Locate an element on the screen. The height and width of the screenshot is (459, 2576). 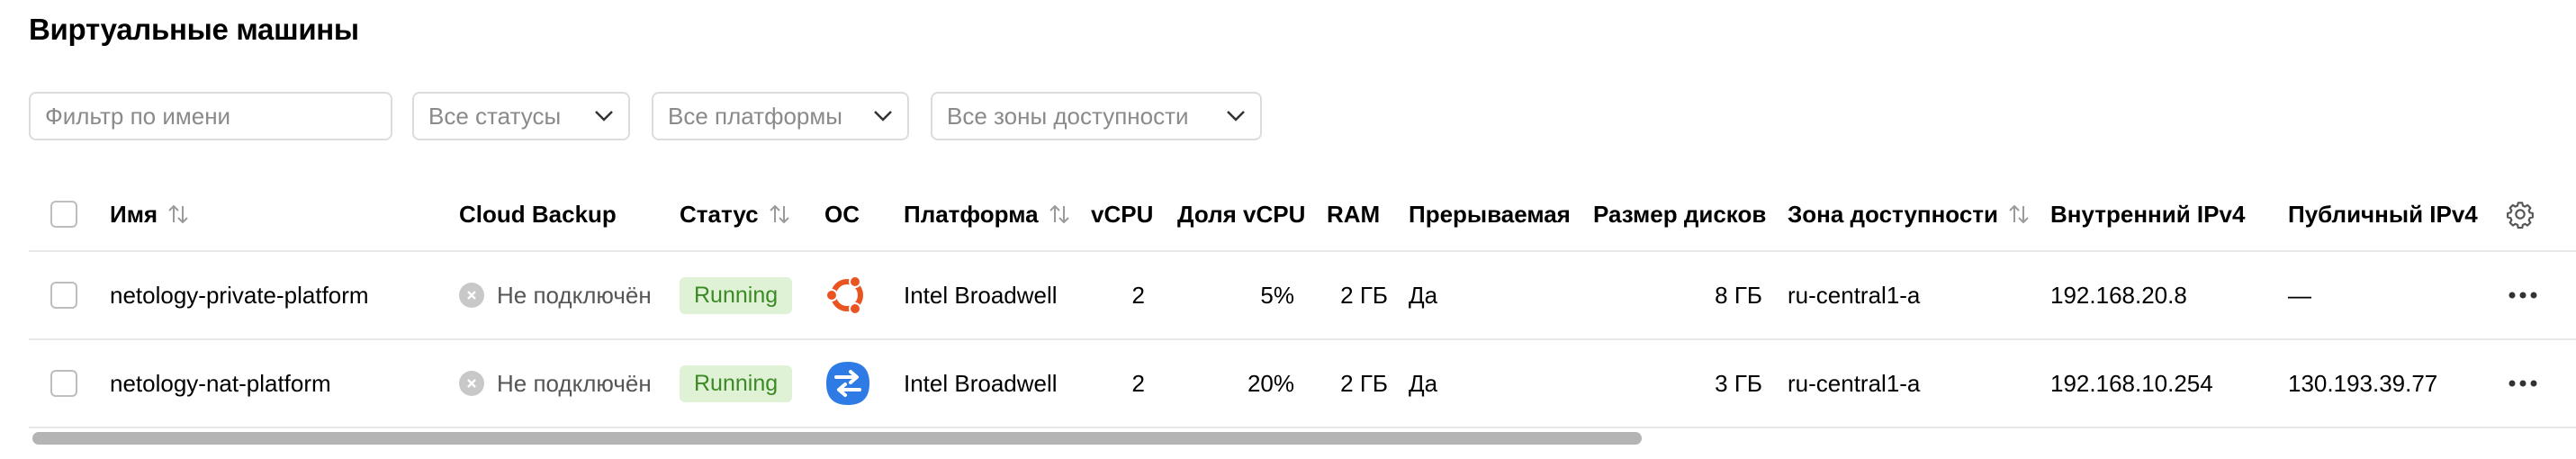
column-settings is located at coordinates (2520, 214).